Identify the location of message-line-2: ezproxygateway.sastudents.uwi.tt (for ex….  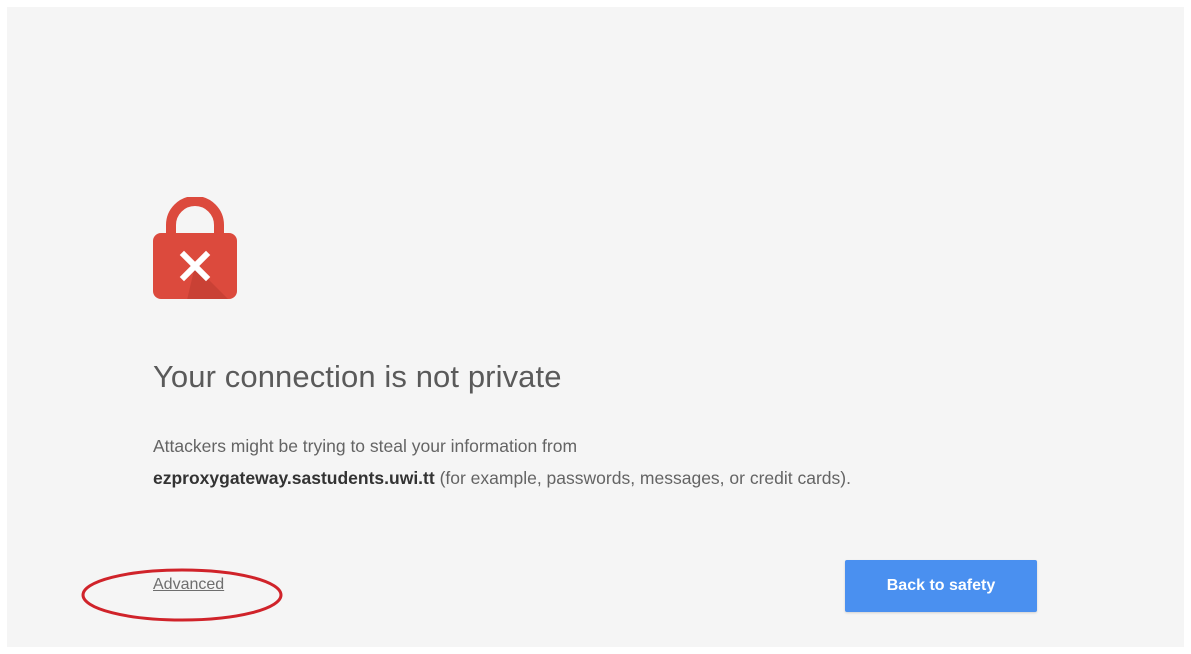
(603, 478).